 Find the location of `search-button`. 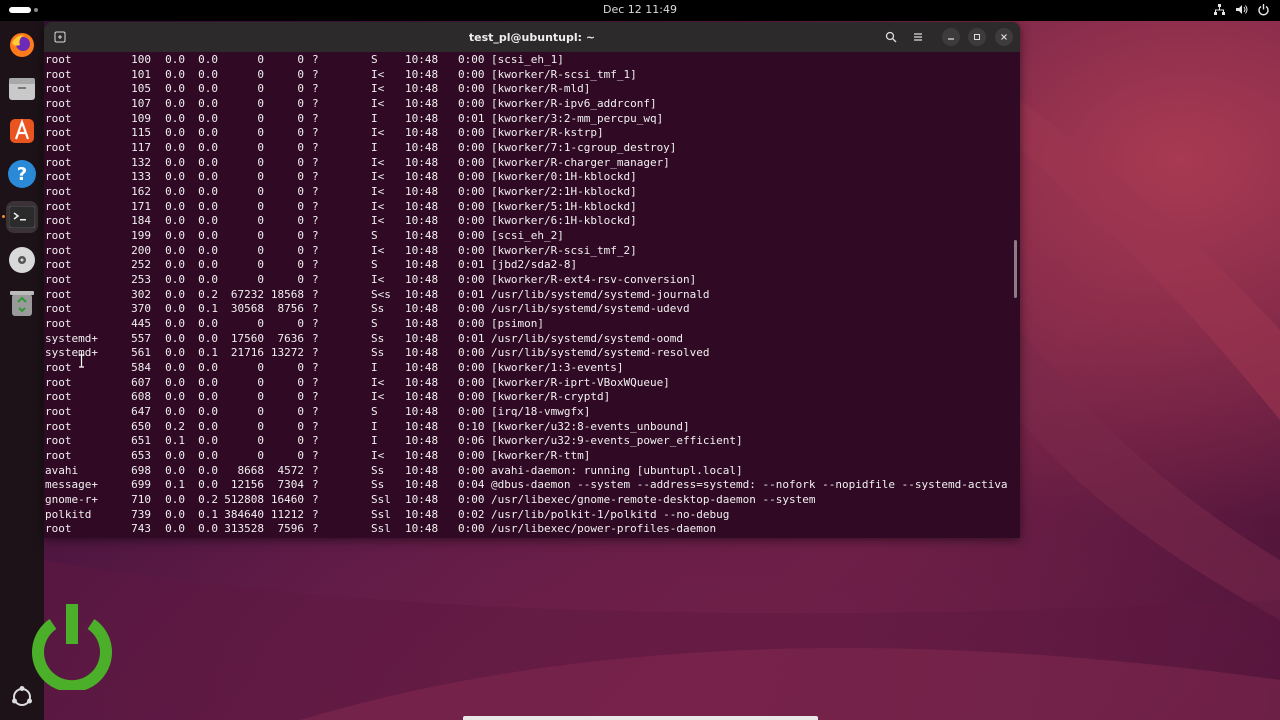

search-button is located at coordinates (891, 37).